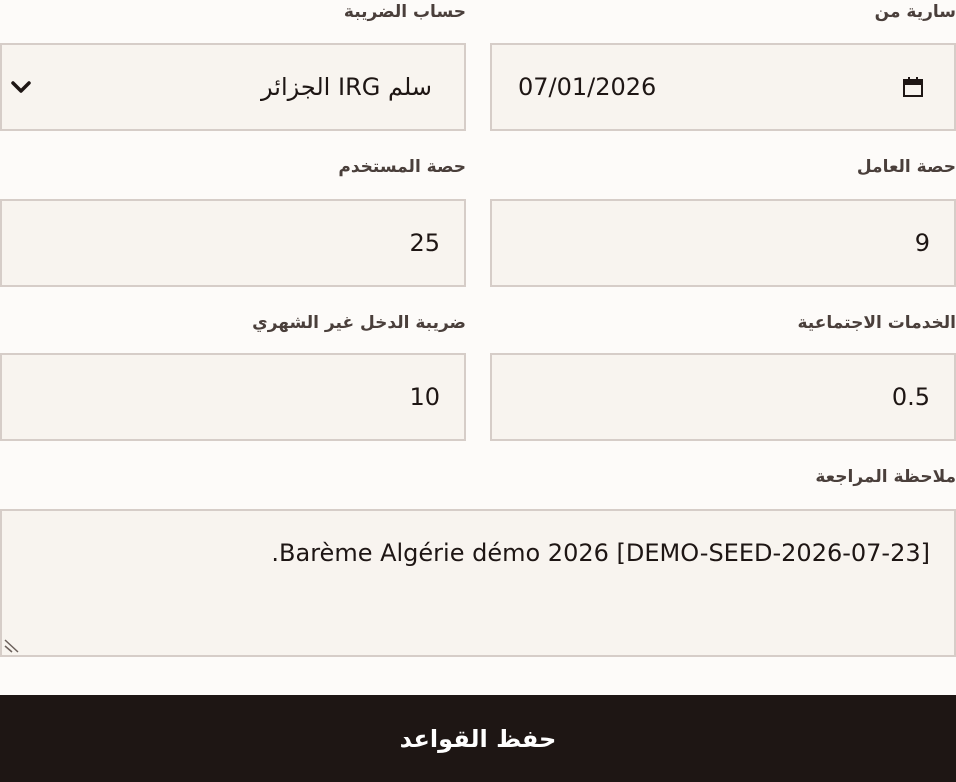 This screenshot has width=956, height=782. What do you see at coordinates (233, 397) in the screenshot?
I see `non-monthly-income-tax-input: 10` at bounding box center [233, 397].